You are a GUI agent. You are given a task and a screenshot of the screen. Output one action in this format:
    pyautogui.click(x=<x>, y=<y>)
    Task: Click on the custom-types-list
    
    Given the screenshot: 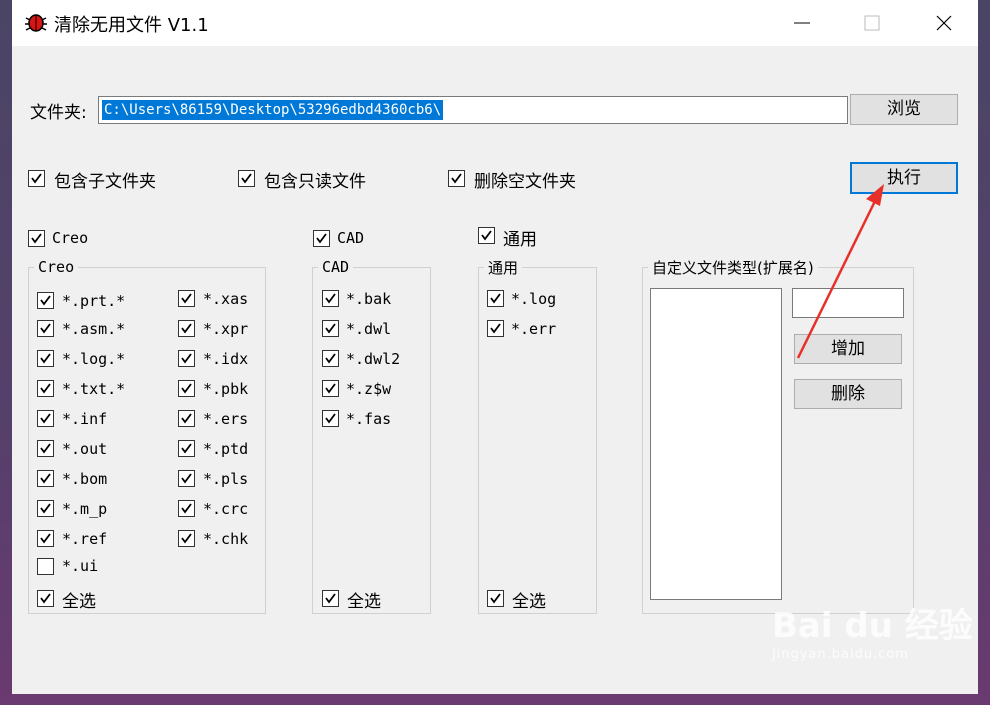 What is the action you would take?
    pyautogui.click(x=716, y=444)
    